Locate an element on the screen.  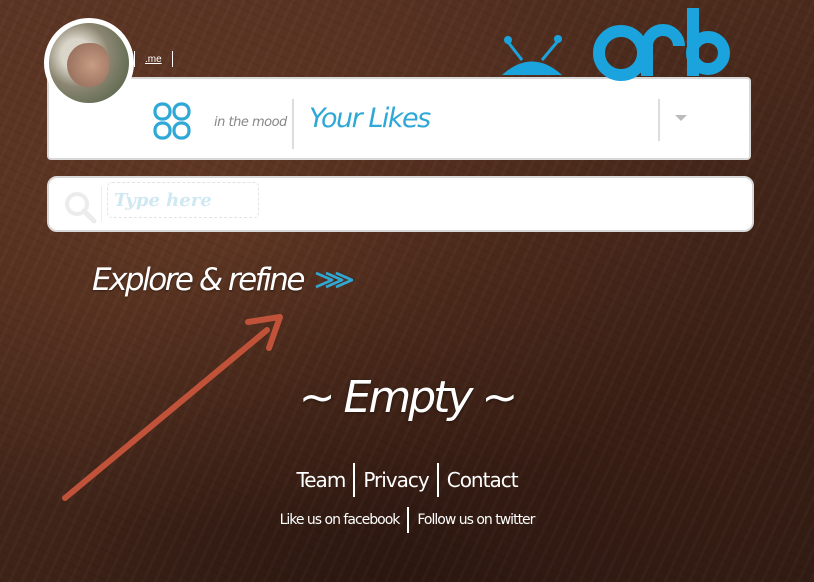
search-panel is located at coordinates (400, 204).